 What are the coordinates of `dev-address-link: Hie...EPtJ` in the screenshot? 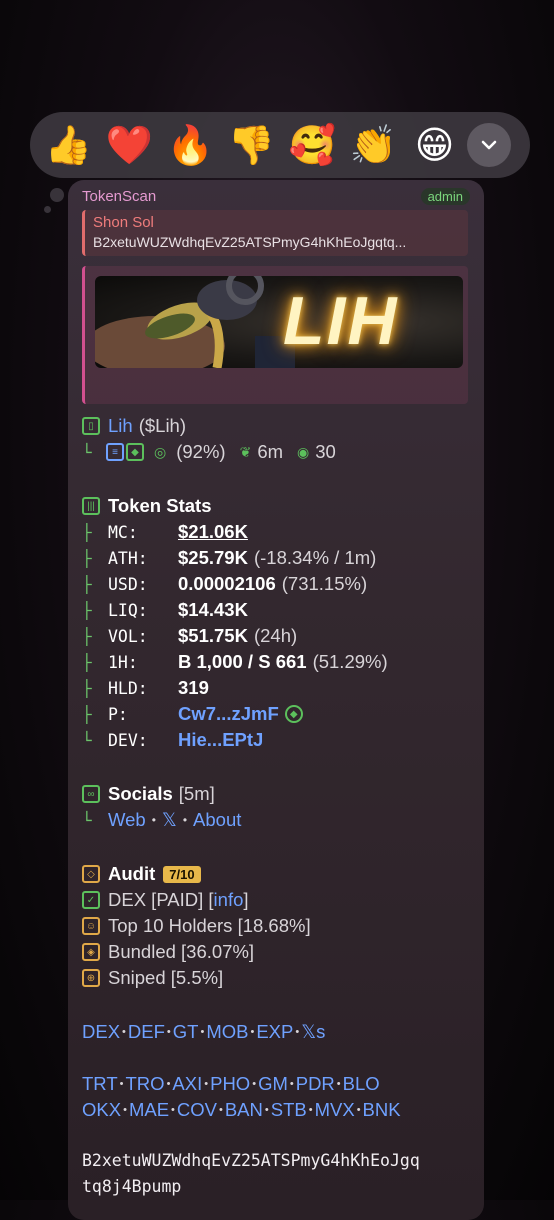 It's located at (220, 740).